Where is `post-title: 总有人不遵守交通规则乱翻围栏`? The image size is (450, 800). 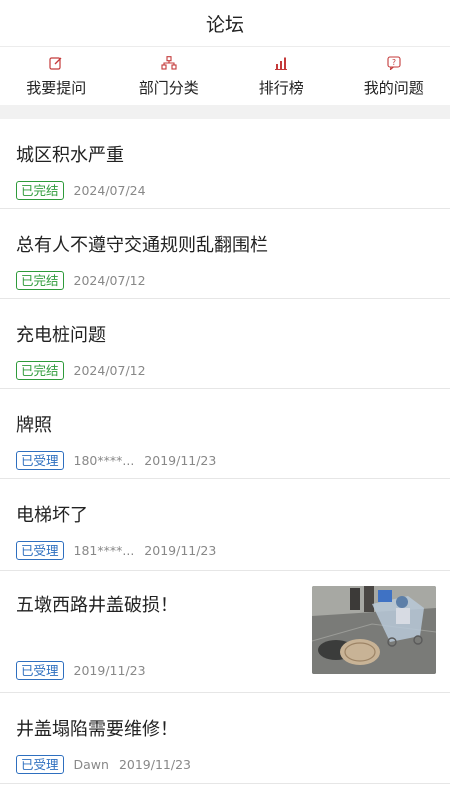
post-title: 总有人不遵守交通规则乱翻围栏 is located at coordinates (142, 245).